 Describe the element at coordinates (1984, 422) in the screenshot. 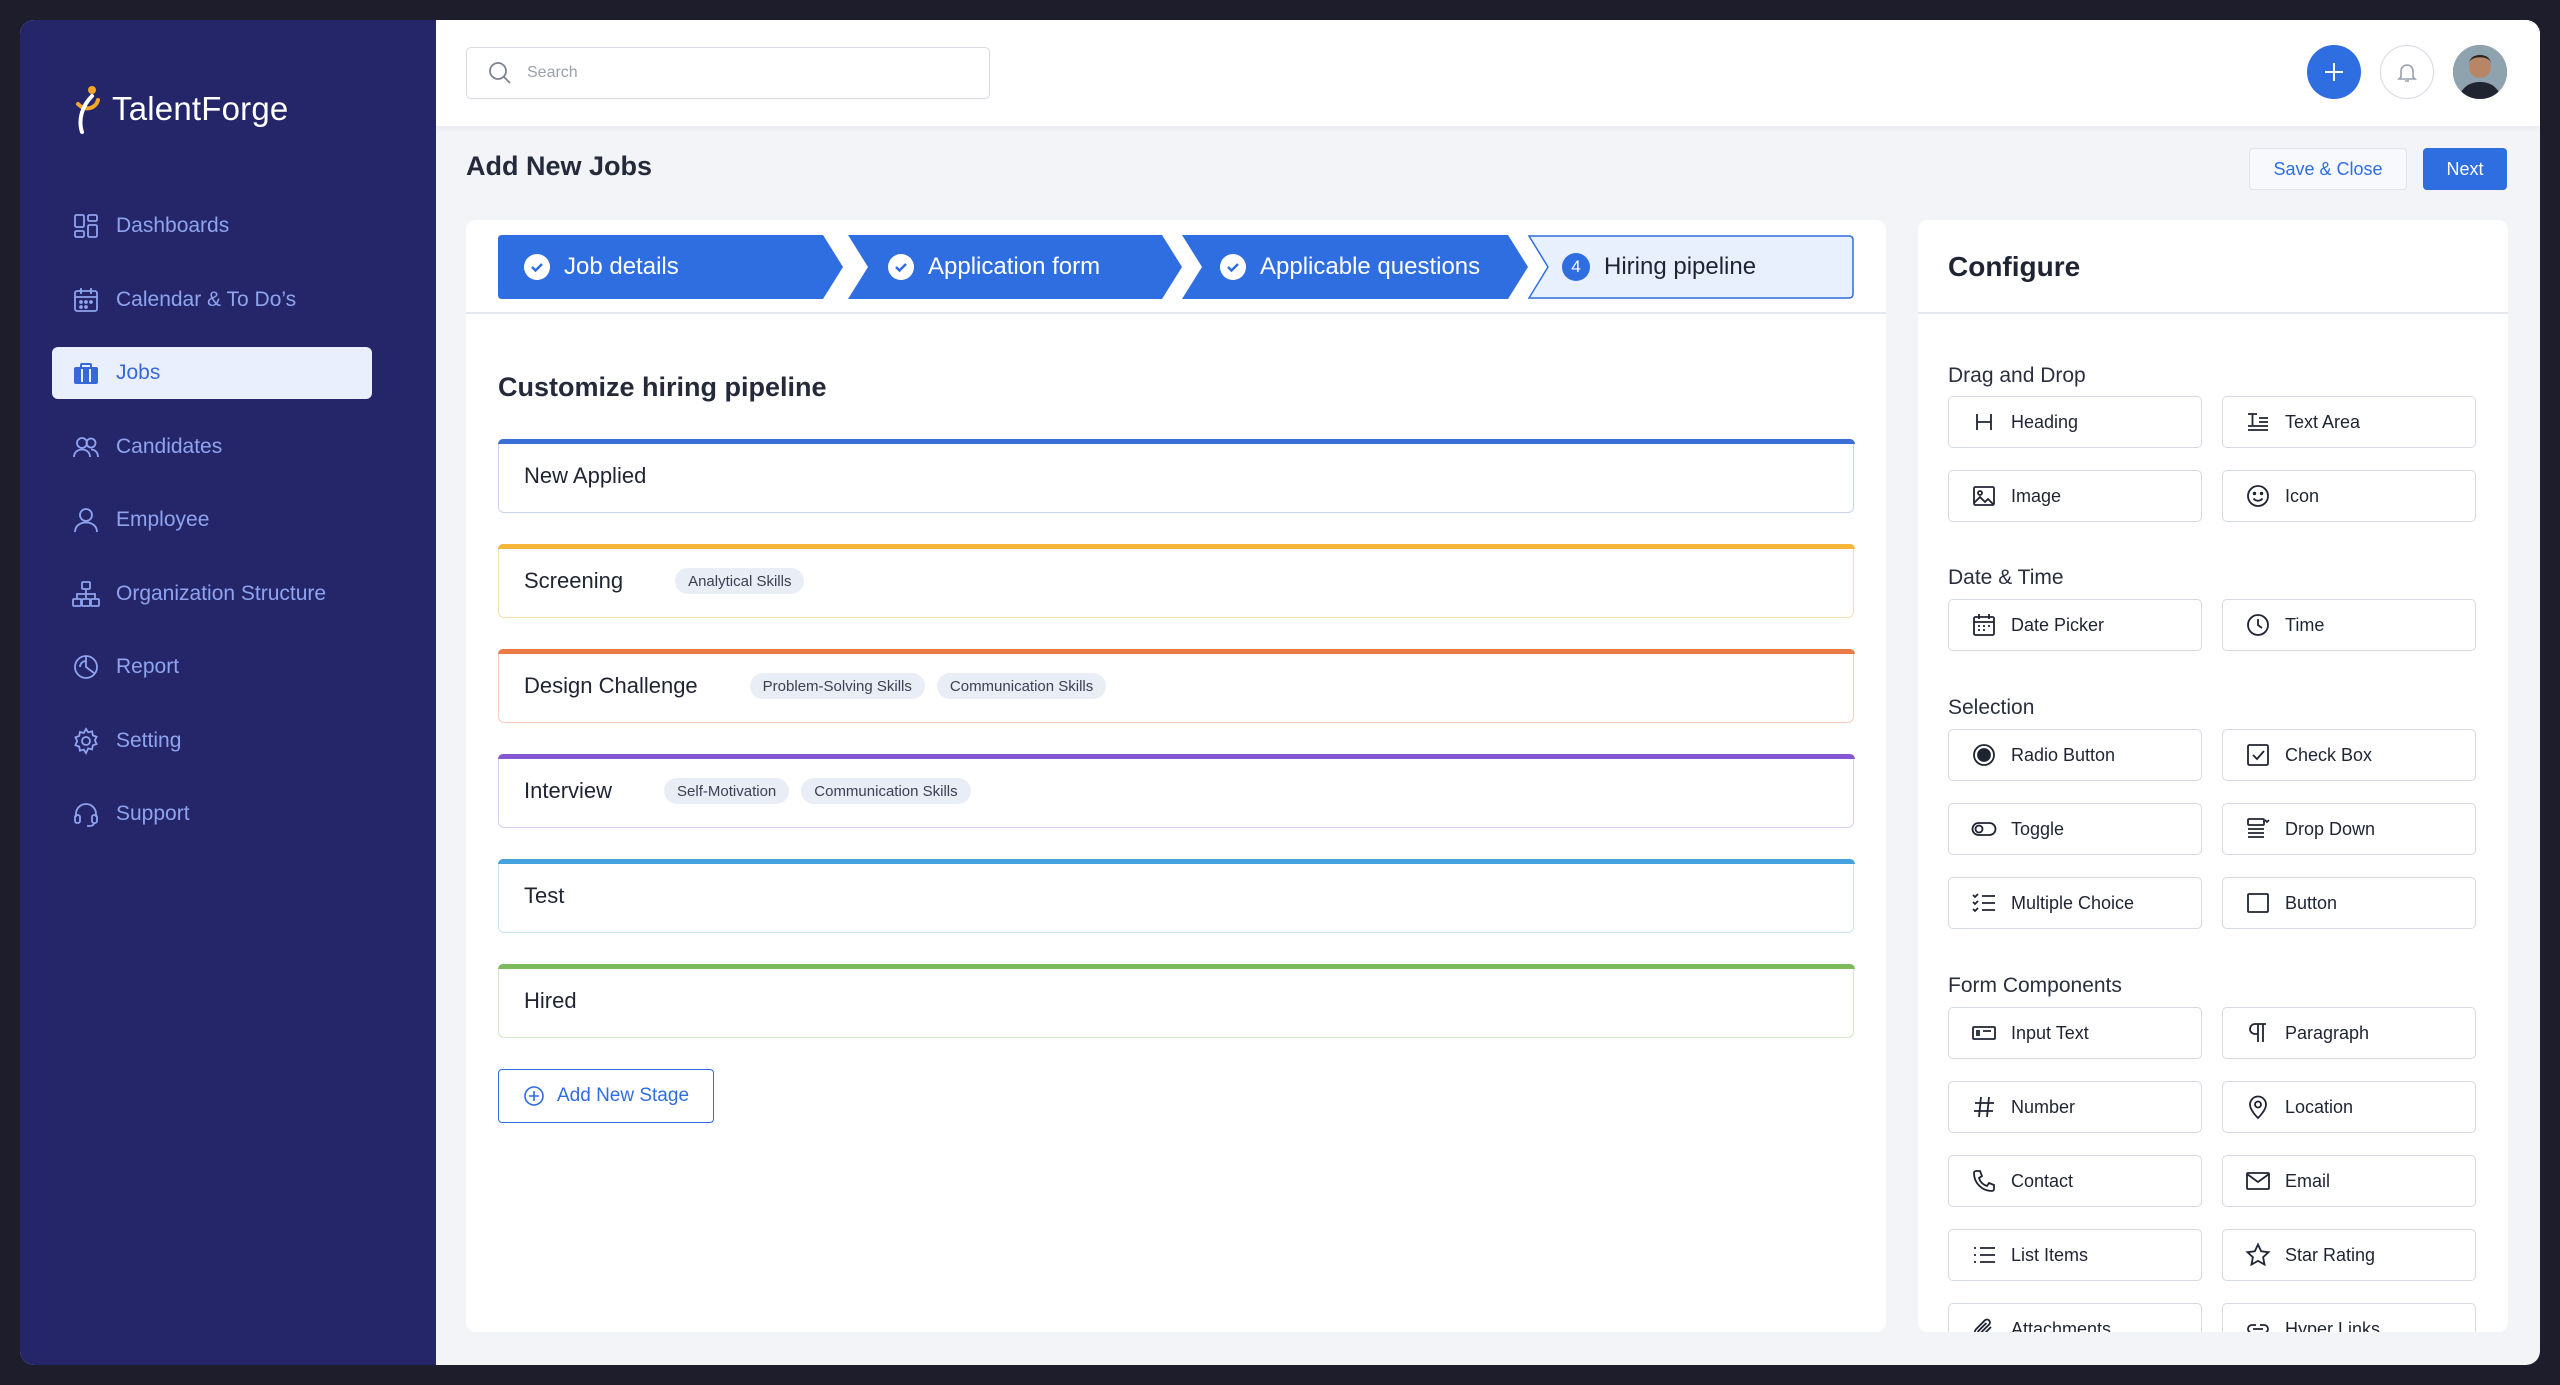

I see `heading-icon` at that location.